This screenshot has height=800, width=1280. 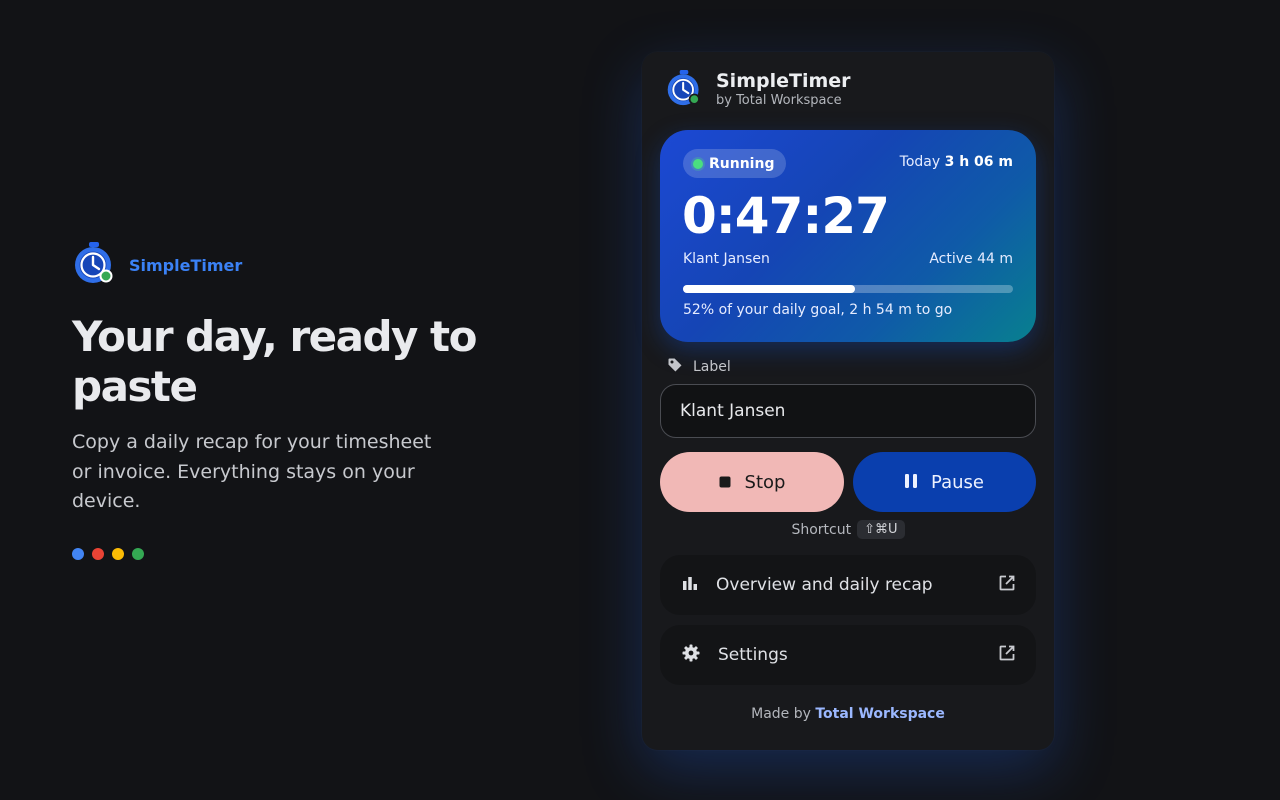 I want to click on today-label: Today, so click(x=920, y=162).